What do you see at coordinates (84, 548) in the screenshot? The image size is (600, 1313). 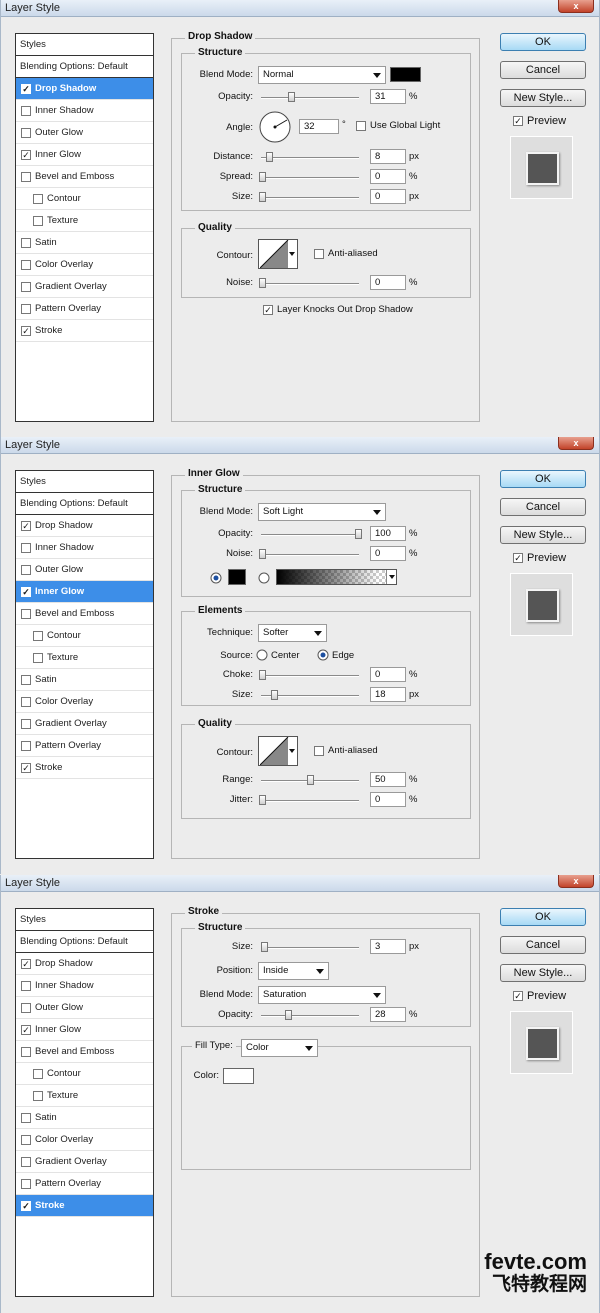 I see `style-item-inner-shadow: Inner Shadow` at bounding box center [84, 548].